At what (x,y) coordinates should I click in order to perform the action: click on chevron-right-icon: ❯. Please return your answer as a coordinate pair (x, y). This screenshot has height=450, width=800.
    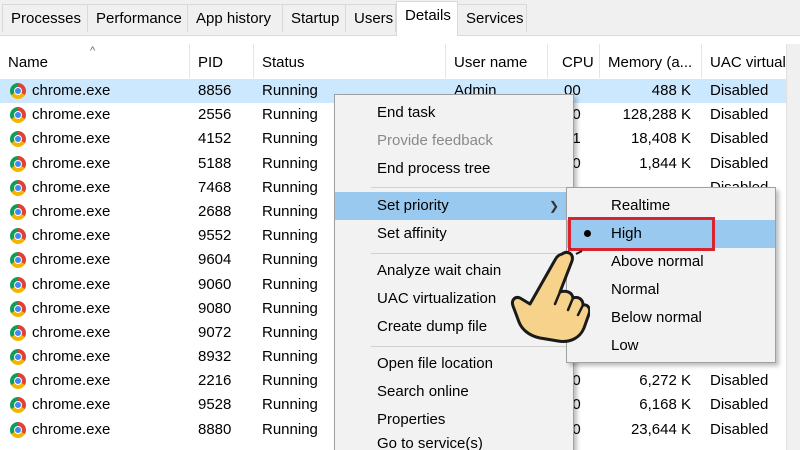
    Looking at the image, I should click on (553, 206).